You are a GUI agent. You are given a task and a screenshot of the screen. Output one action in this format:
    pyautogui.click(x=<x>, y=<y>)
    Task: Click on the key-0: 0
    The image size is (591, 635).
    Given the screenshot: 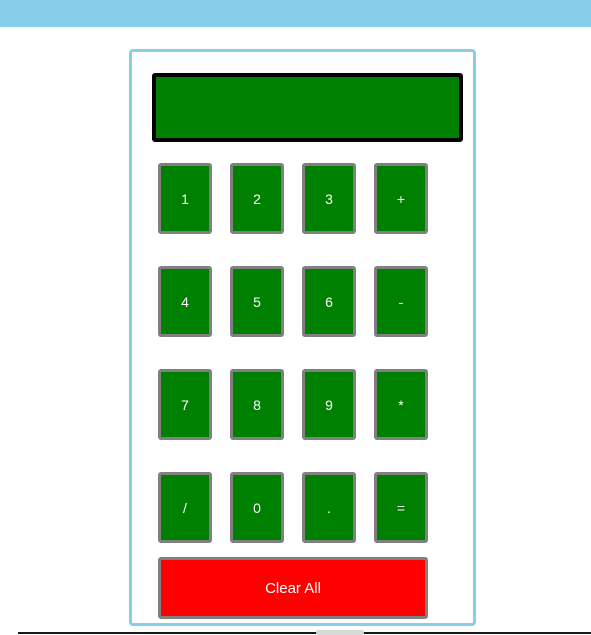 What is the action you would take?
    pyautogui.click(x=257, y=507)
    